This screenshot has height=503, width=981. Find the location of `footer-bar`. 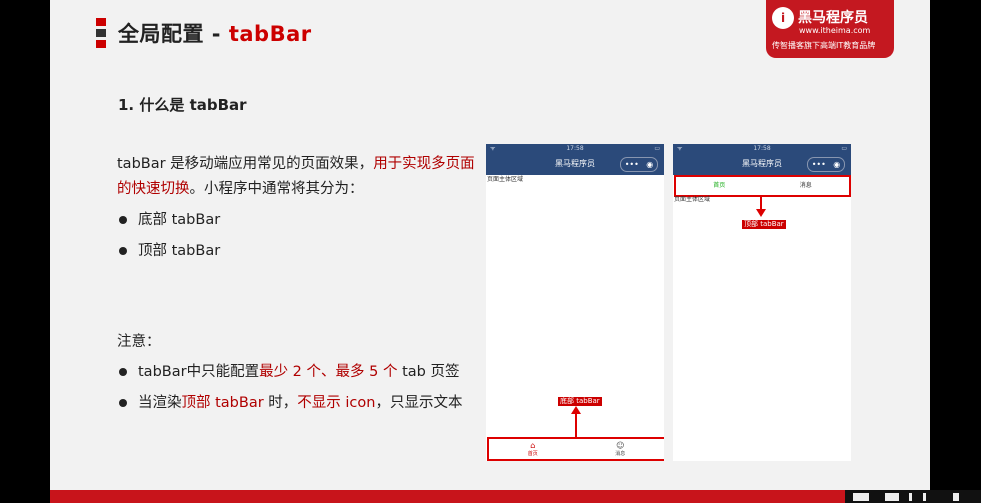

footer-bar is located at coordinates (490, 496).